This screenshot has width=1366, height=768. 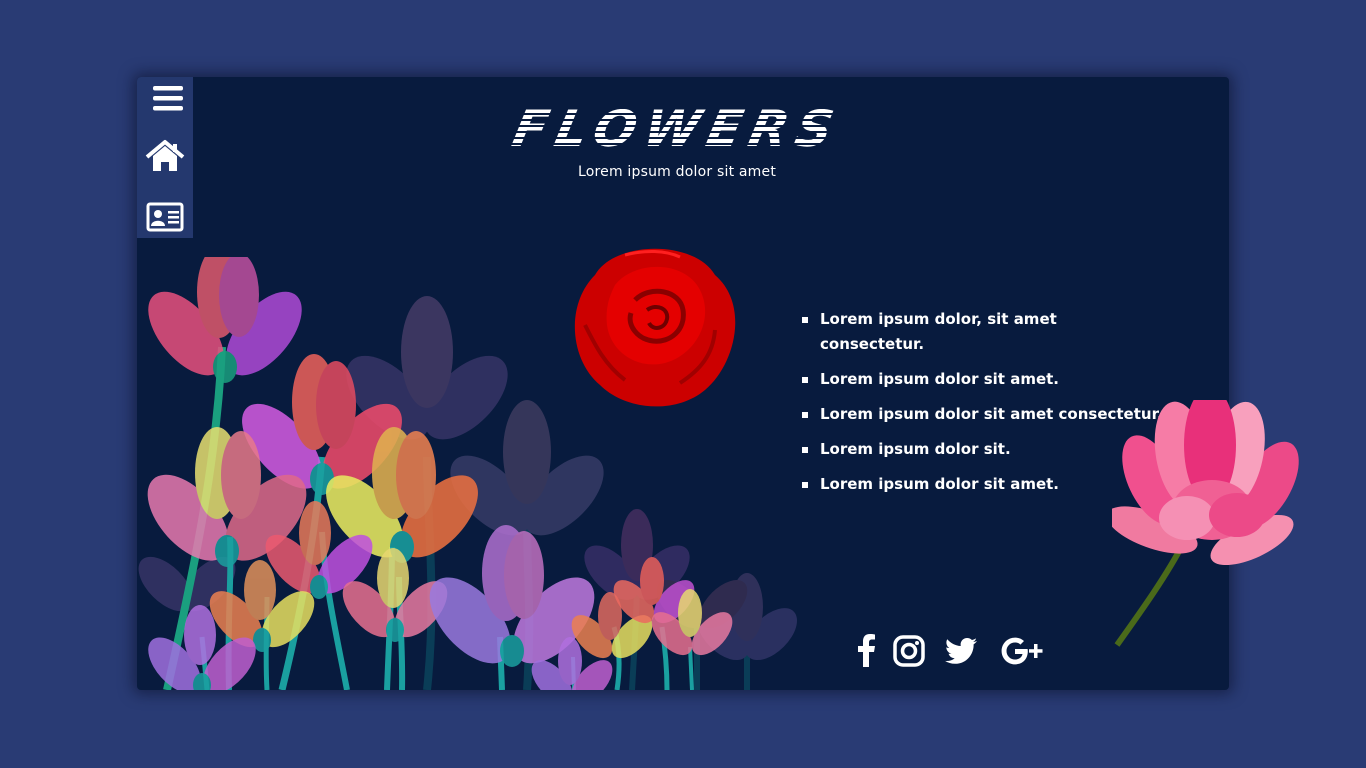 I want to click on home-icon, so click(x=165, y=155).